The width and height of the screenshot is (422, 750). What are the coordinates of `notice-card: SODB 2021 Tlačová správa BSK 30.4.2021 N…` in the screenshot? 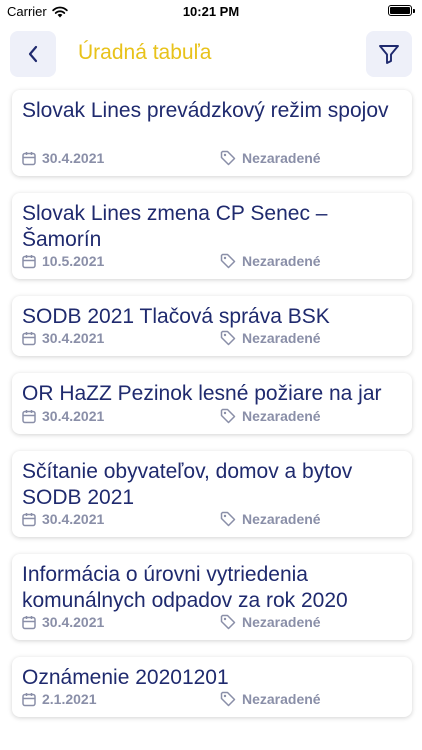 It's located at (212, 326).